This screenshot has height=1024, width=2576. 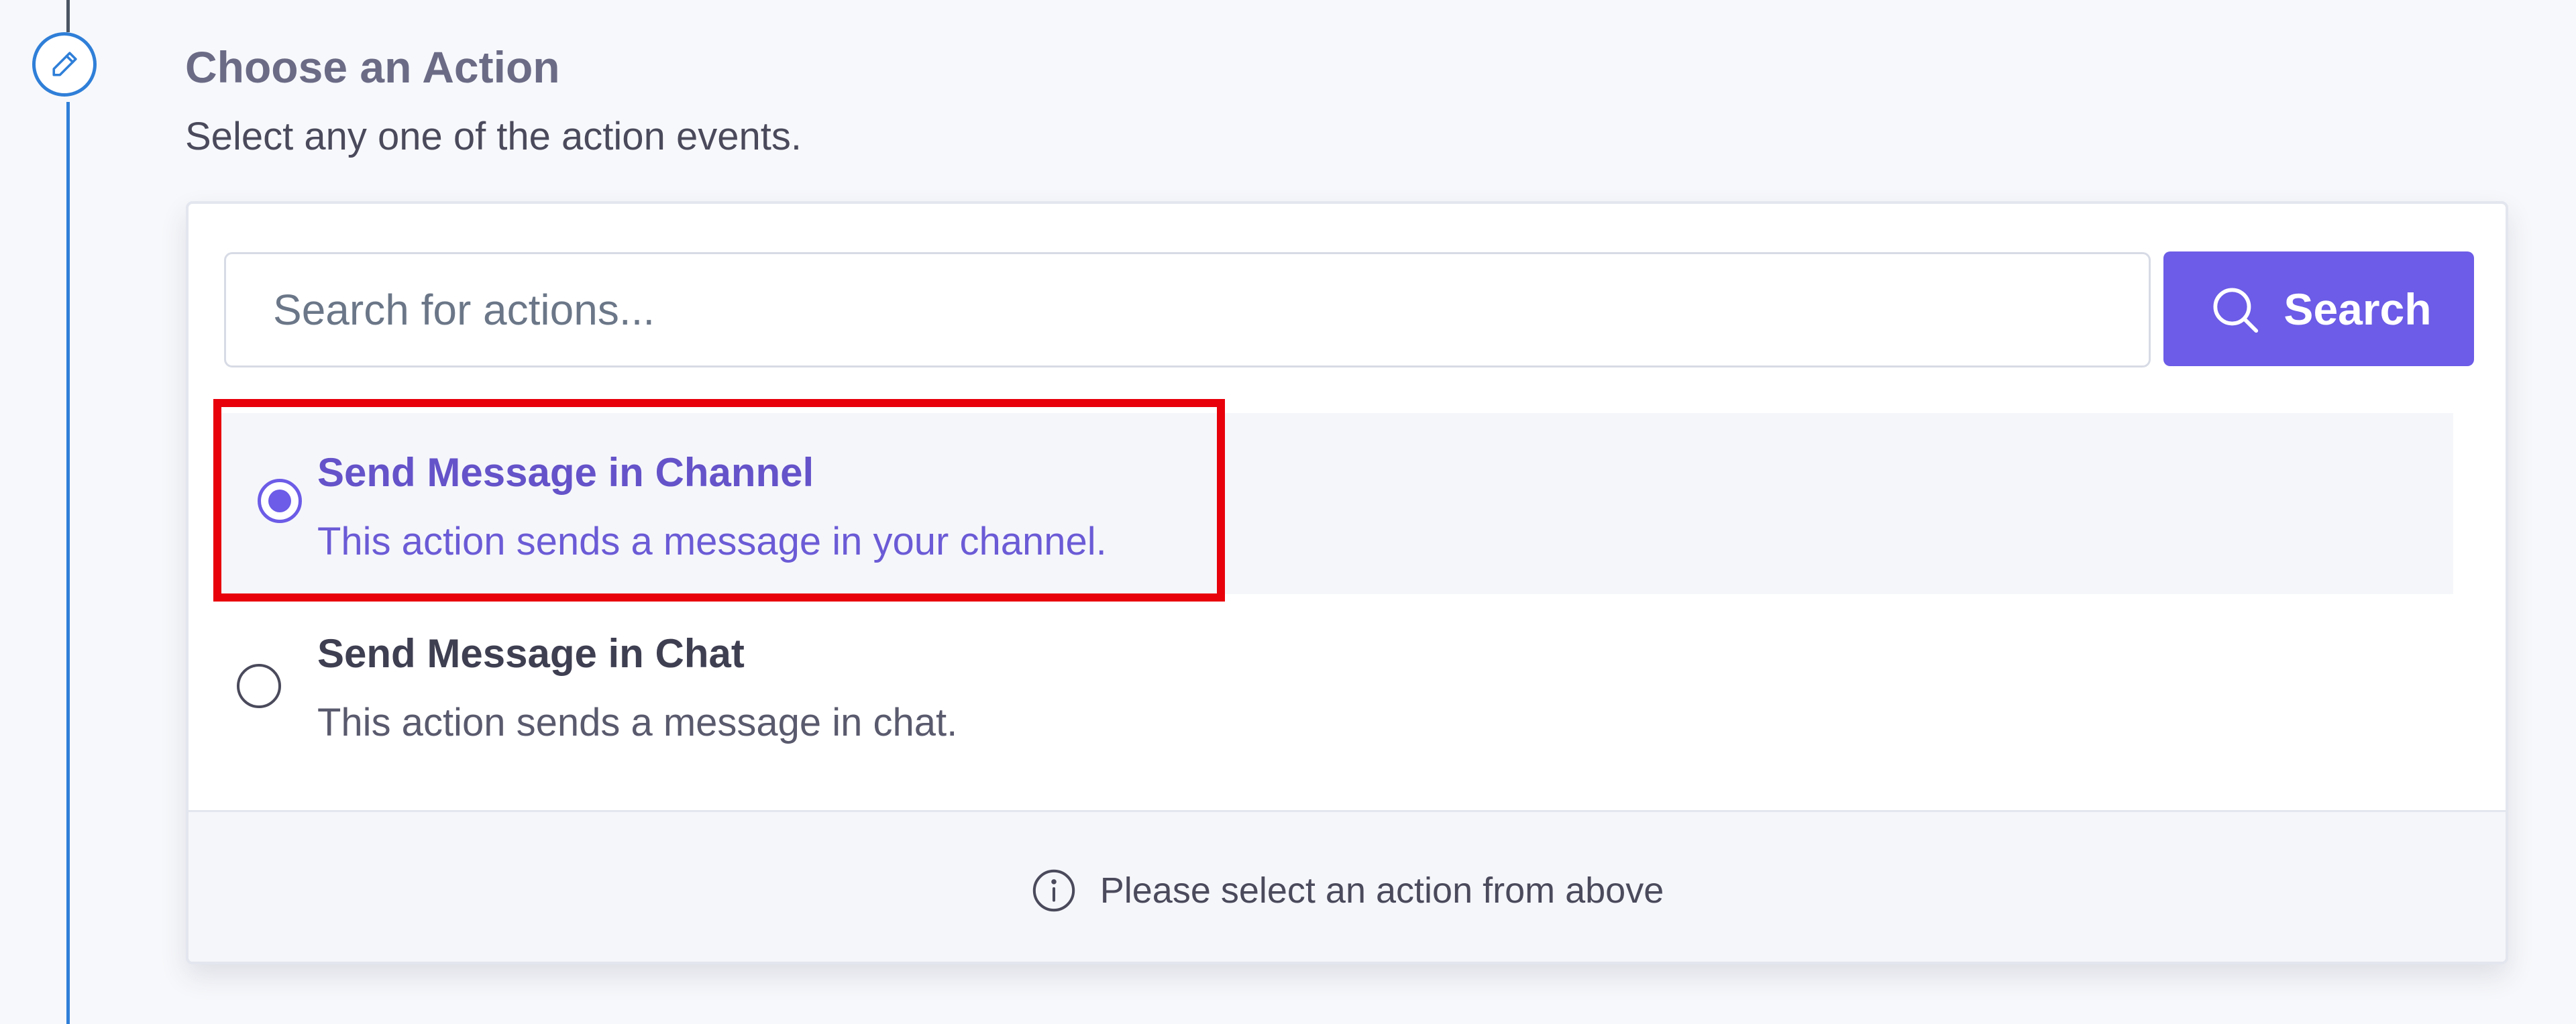 What do you see at coordinates (565, 472) in the screenshot?
I see `action-option-title: Send Message in Channel` at bounding box center [565, 472].